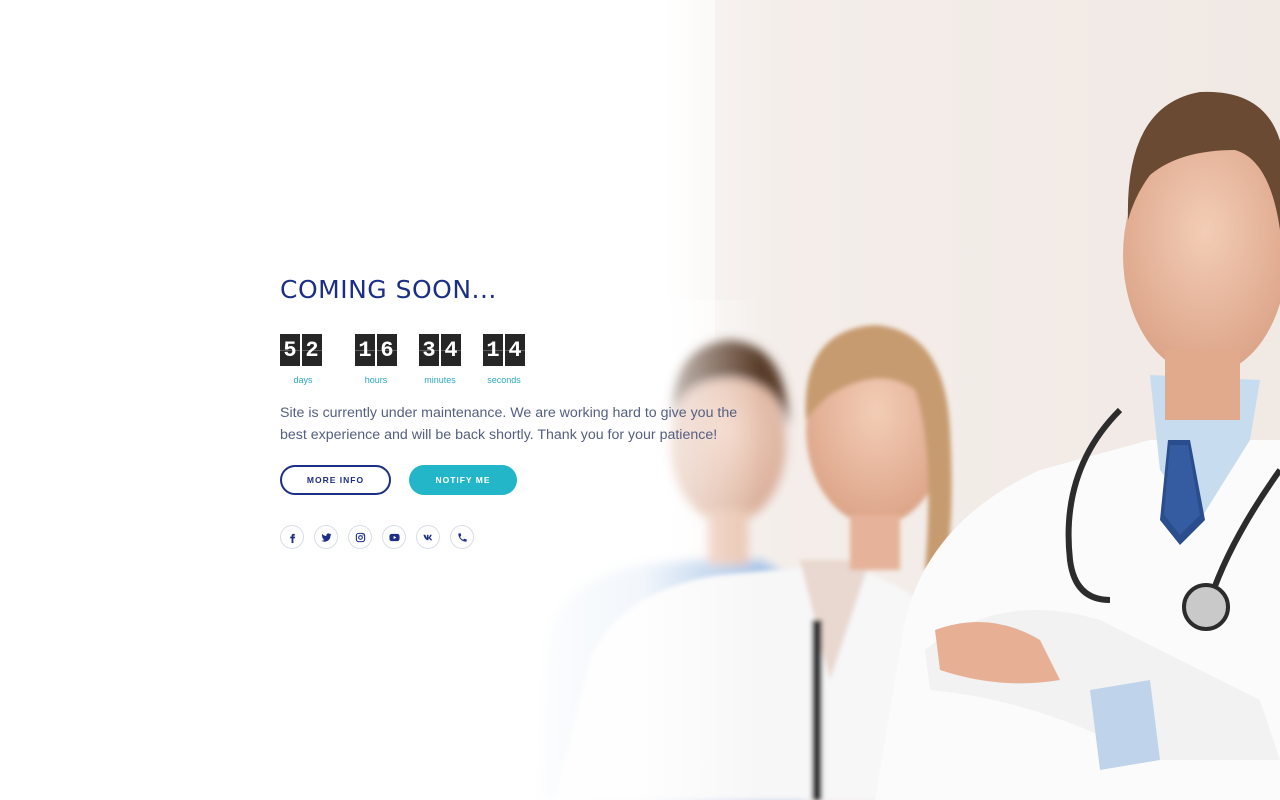 The height and width of the screenshot is (800, 1280). I want to click on facebook-icon, so click(292, 538).